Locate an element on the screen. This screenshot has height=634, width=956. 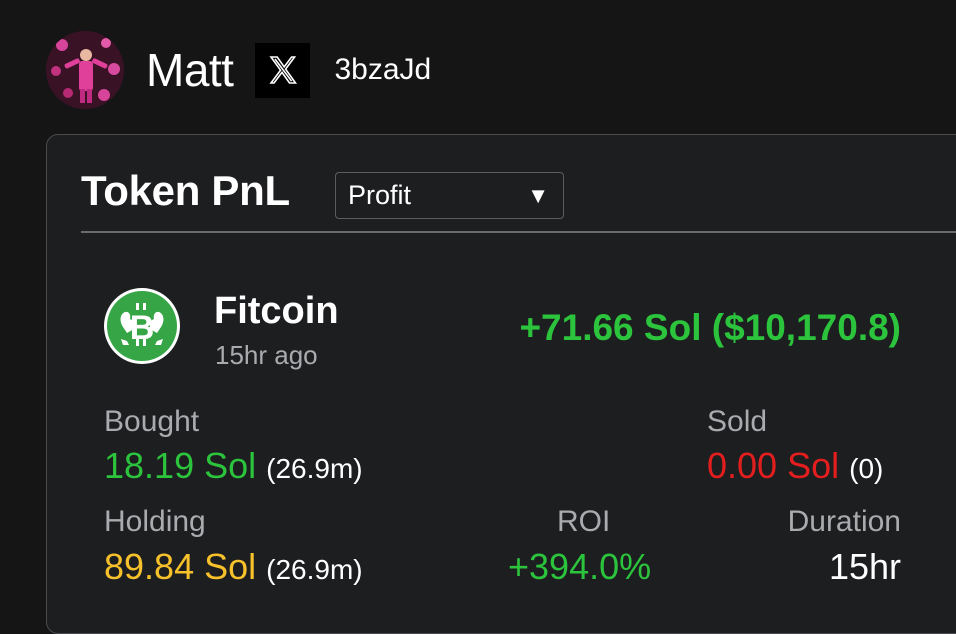
bought-count: (26.9m) is located at coordinates (314, 468).